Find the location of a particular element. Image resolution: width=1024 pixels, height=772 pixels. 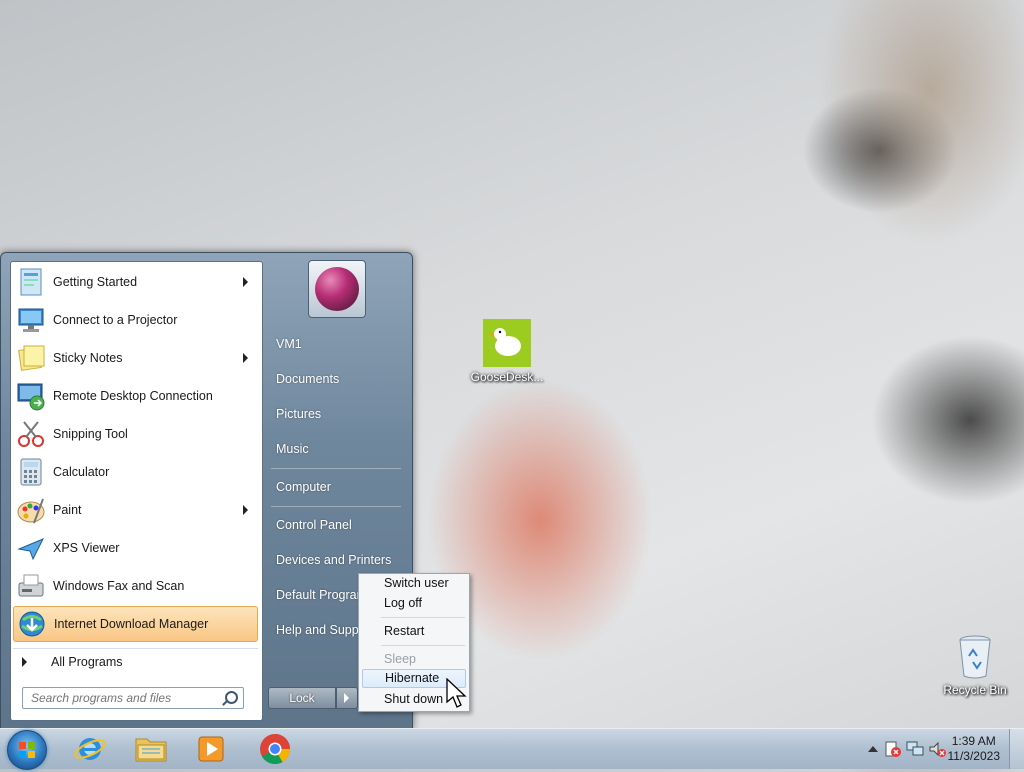

search-icon is located at coordinates (231, 697).